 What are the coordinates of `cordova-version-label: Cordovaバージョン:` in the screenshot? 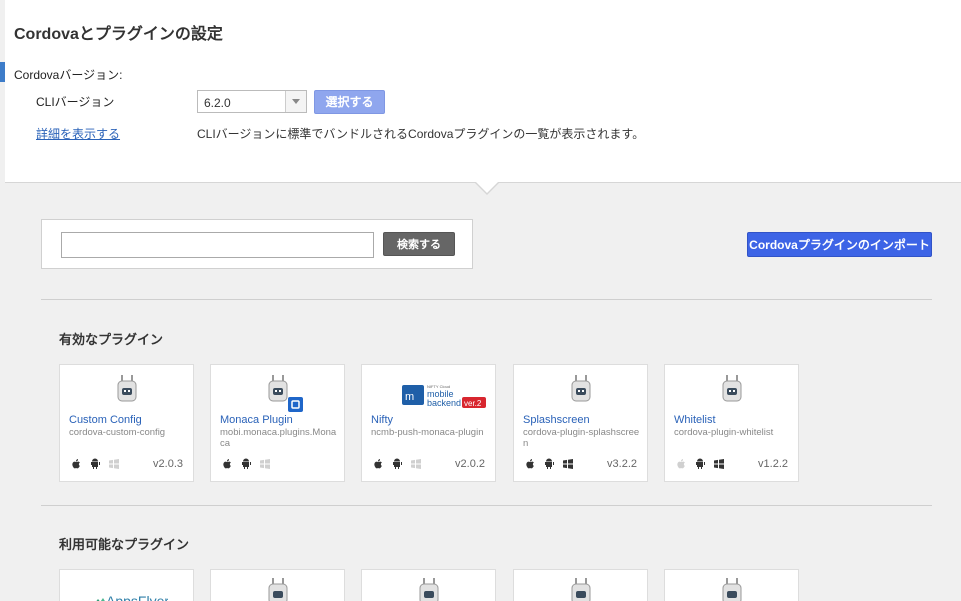 It's located at (68, 75).